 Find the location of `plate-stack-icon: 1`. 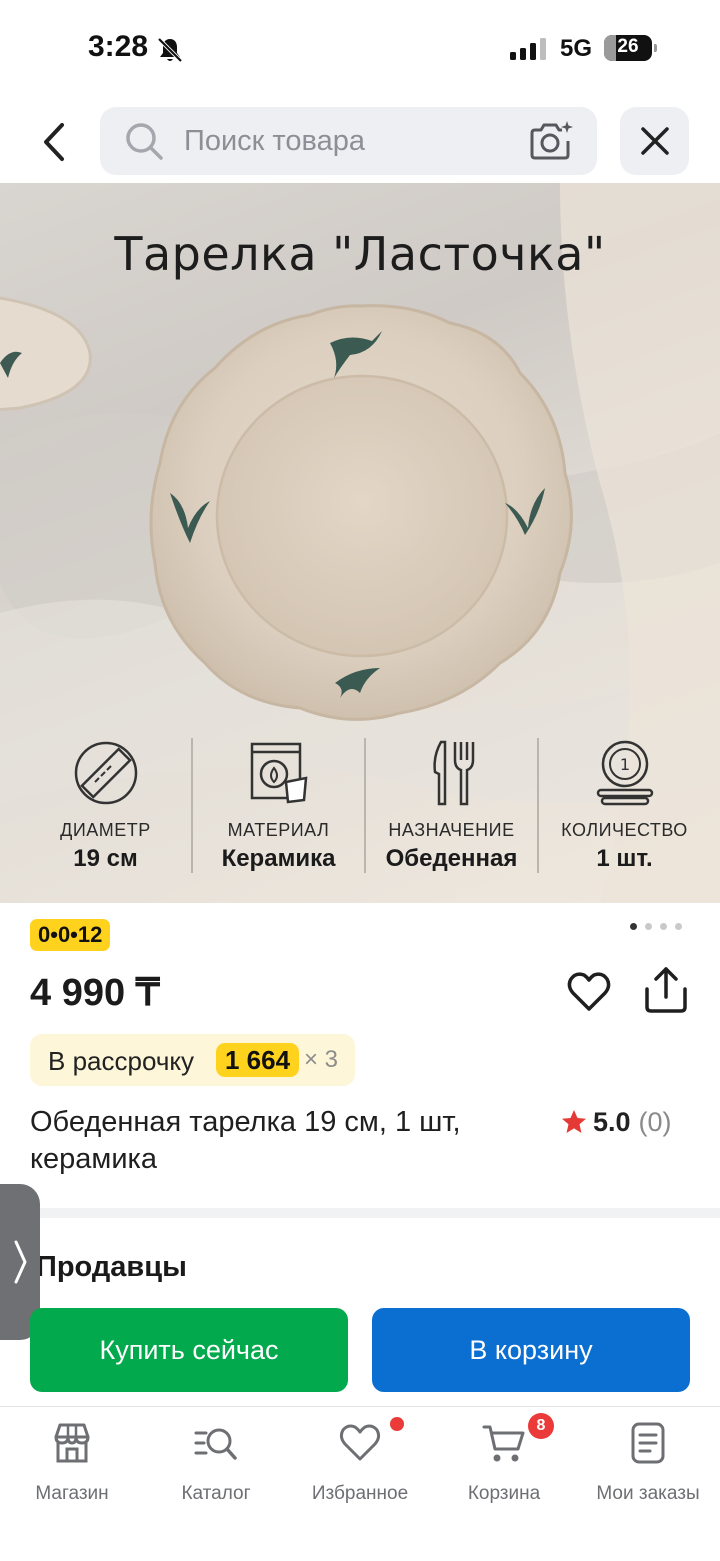

plate-stack-icon: 1 is located at coordinates (624, 773).